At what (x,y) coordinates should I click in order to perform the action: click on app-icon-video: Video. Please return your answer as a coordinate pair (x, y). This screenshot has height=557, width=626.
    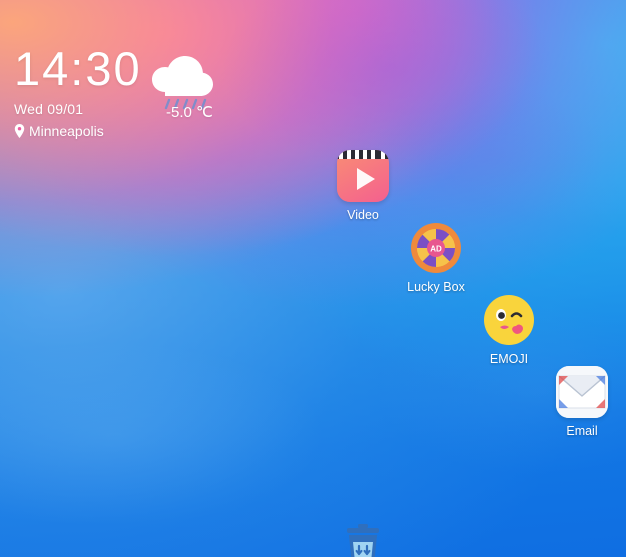
    Looking at the image, I should click on (363, 186).